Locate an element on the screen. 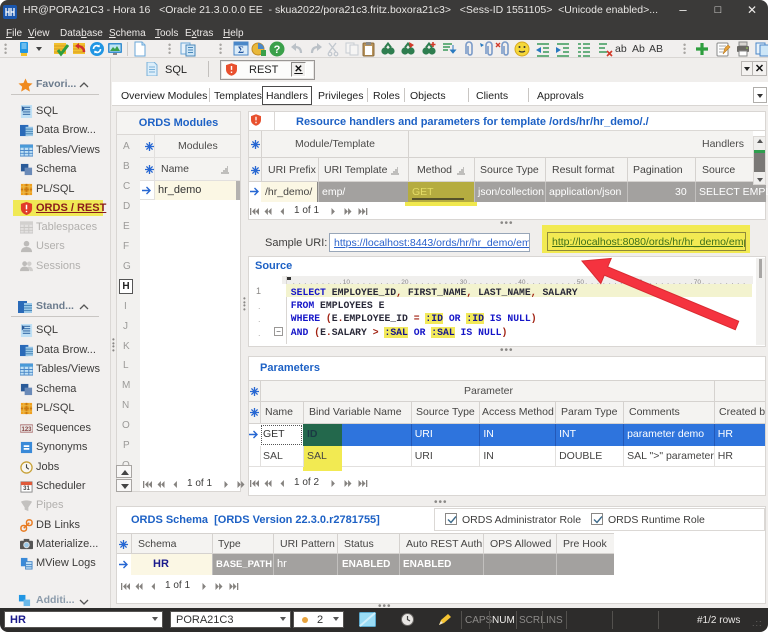 Image resolution: width=768 pixels, height=632 pixels. svg-text: 70 is located at coordinates (698, 281).